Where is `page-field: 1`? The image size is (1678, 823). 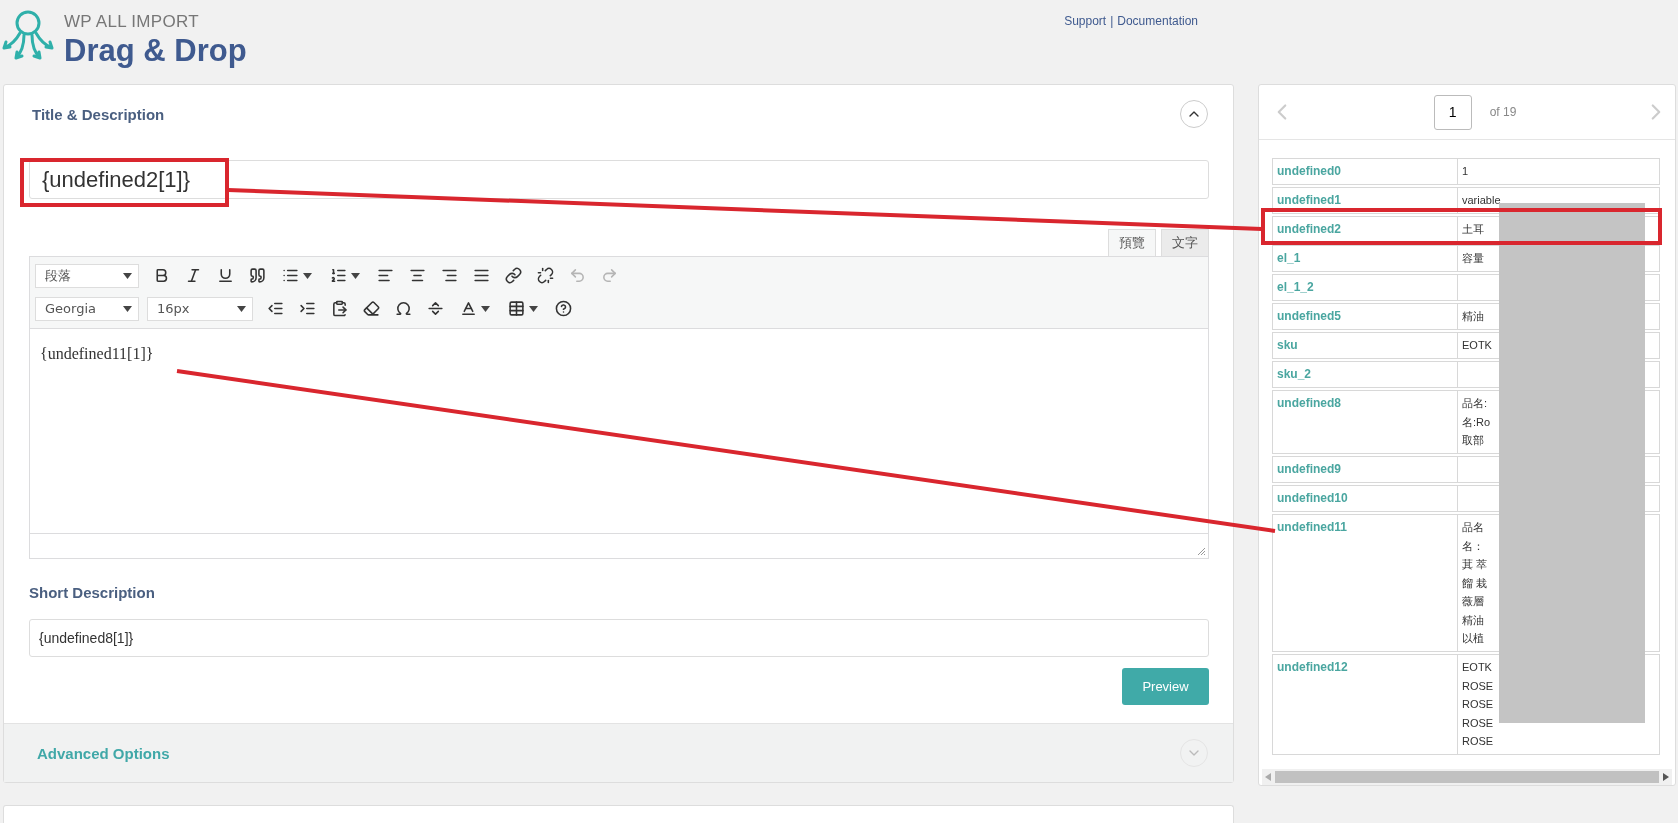
page-field: 1 is located at coordinates (1452, 112).